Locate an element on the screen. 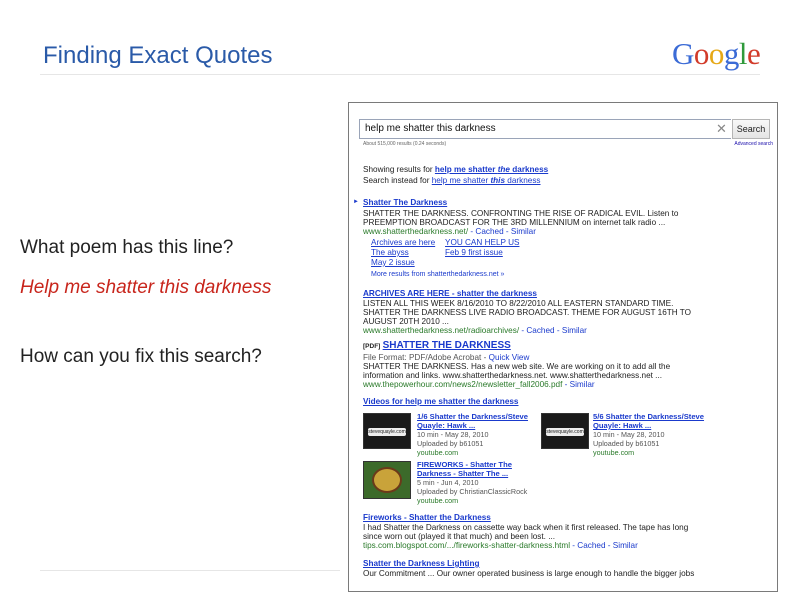 Image resolution: width=800 pixels, height=600 pixels. logo-letter: e is located at coordinates (754, 53).